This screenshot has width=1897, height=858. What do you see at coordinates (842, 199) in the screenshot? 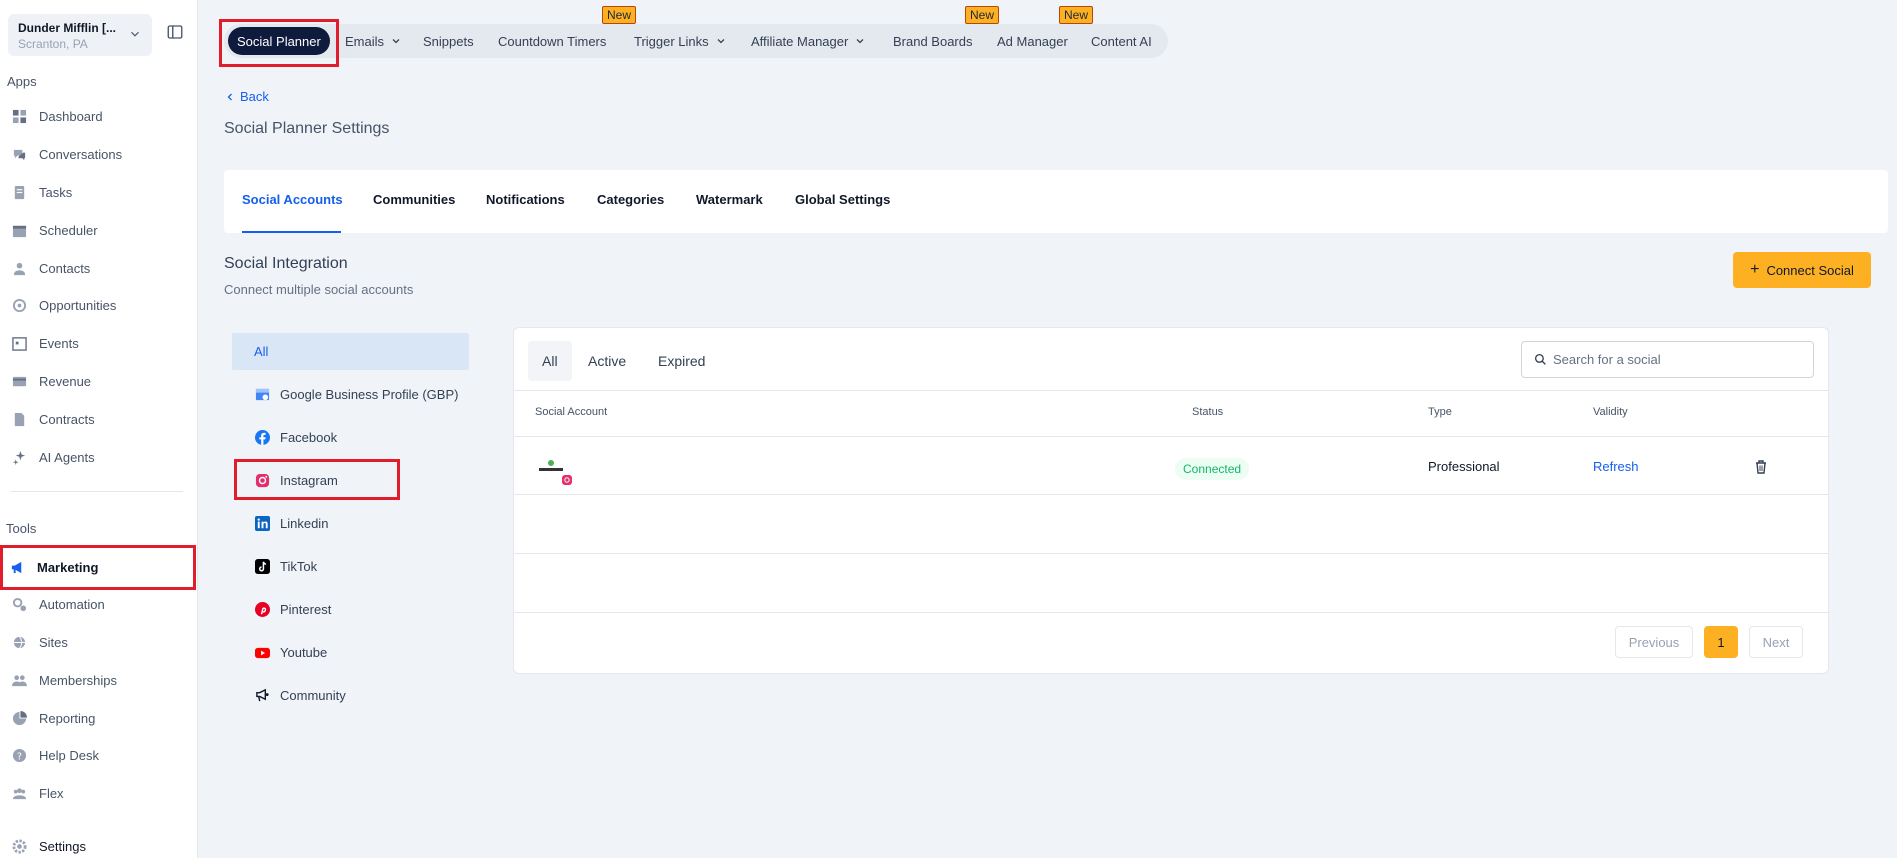
I see `tab-global-settings: Global Settings` at bounding box center [842, 199].